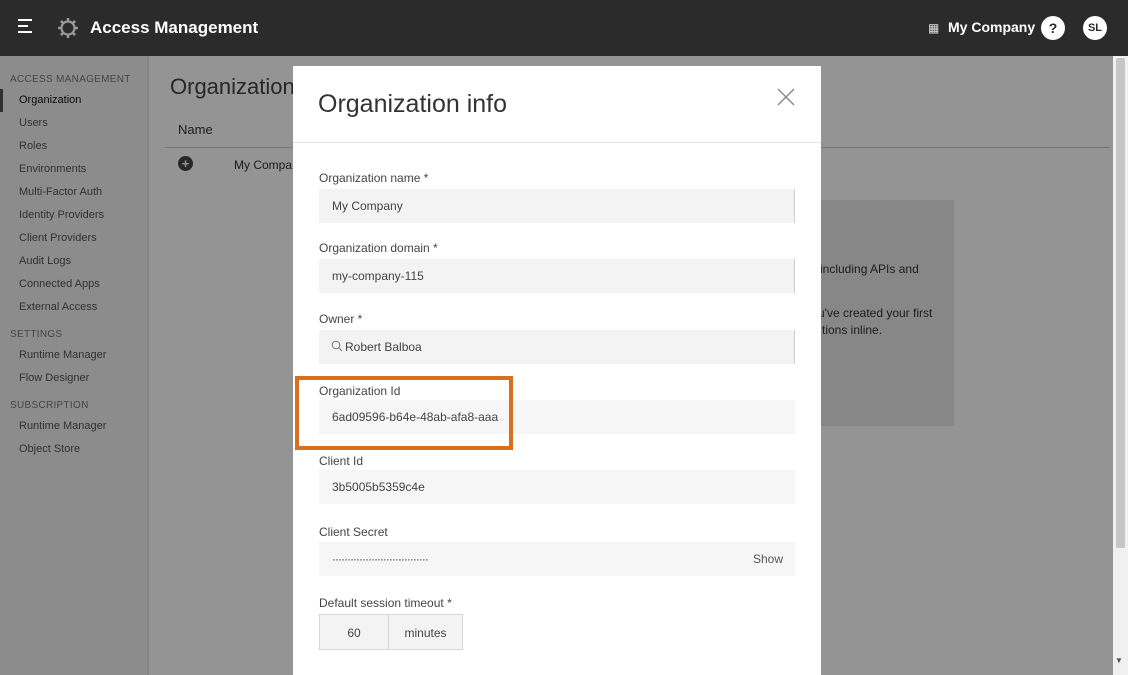  I want to click on client-id-value: 3b5005b5359c4e, so click(378, 487).